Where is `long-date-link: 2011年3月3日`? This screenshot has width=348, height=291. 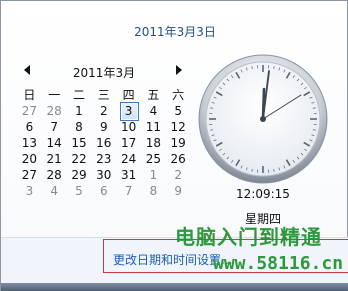 long-date-link: 2011年3月3日 is located at coordinates (174, 31).